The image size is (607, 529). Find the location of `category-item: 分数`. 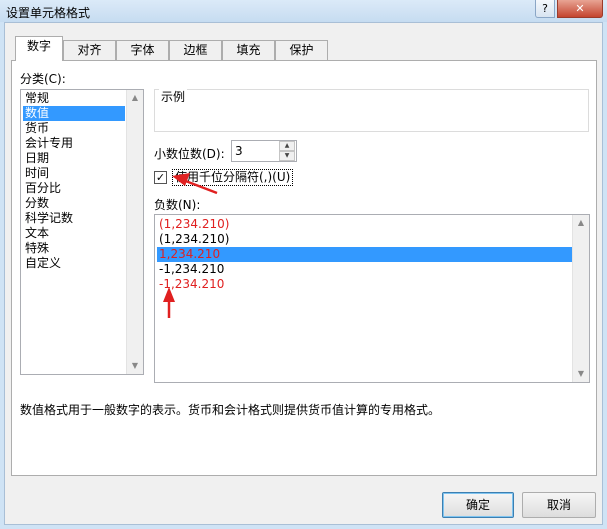

category-item: 分数 is located at coordinates (37, 203).